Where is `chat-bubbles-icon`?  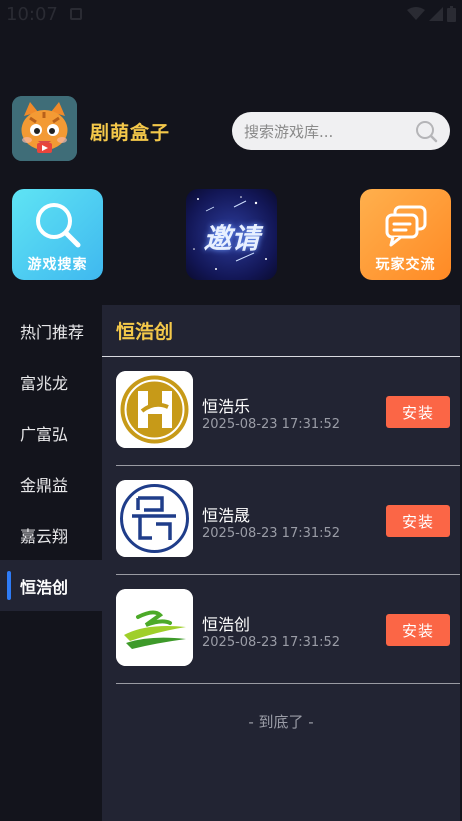 chat-bubbles-icon is located at coordinates (405, 226).